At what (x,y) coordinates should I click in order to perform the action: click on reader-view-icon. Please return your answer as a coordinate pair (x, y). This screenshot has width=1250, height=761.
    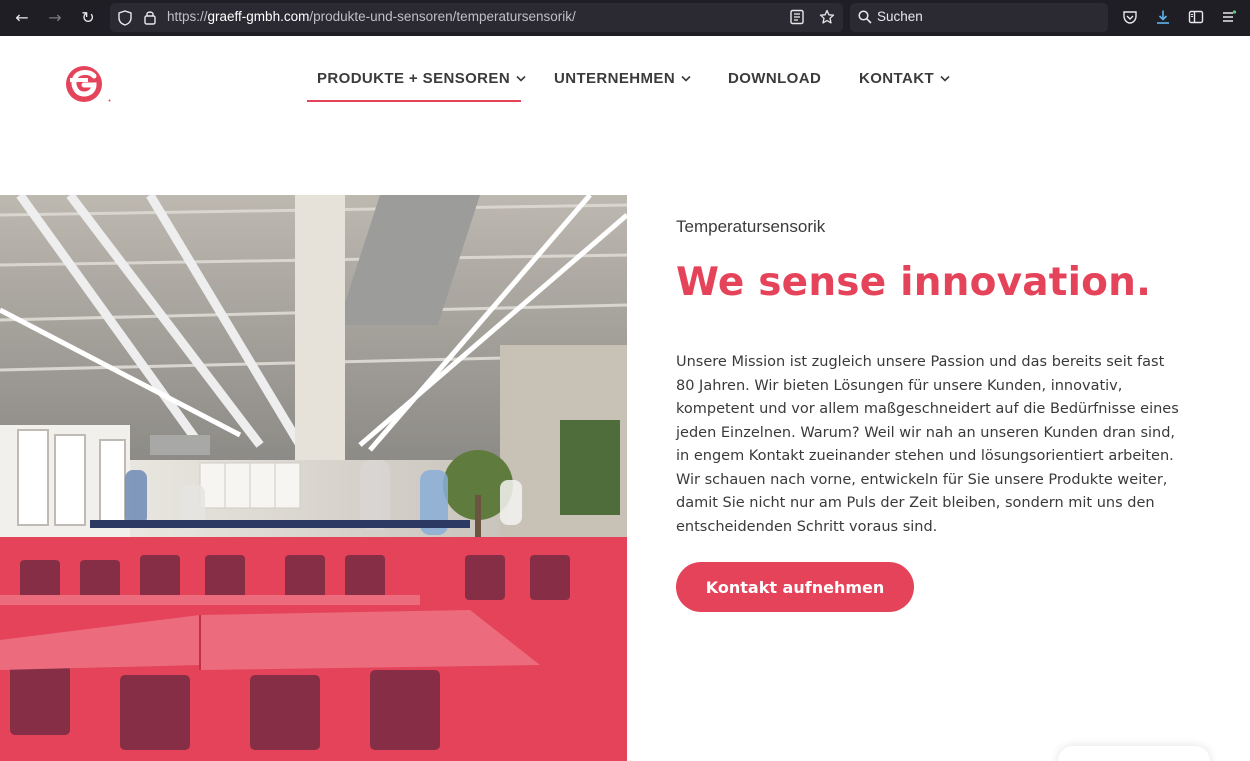
    Looking at the image, I should click on (797, 17).